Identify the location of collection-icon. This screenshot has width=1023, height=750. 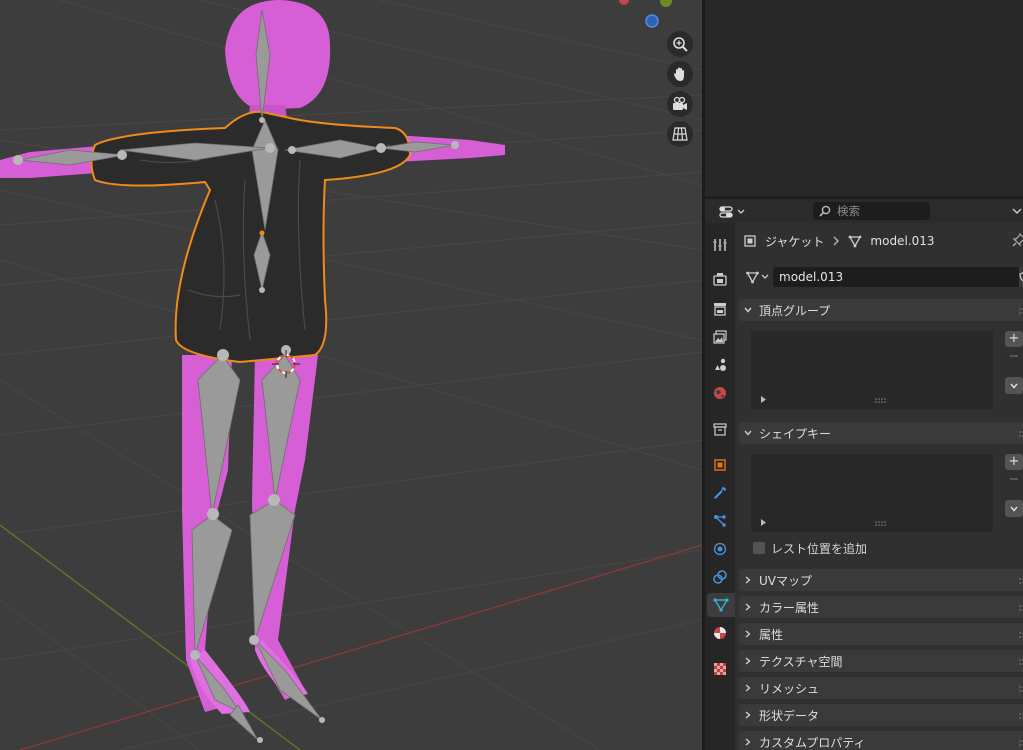
(720, 429).